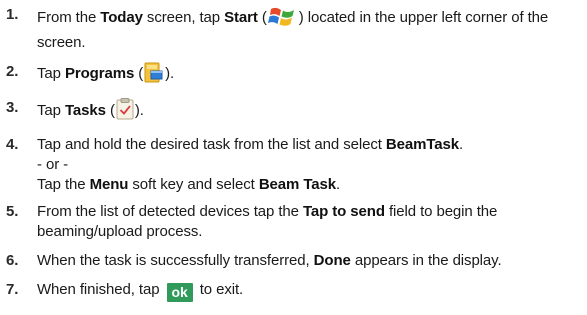 The height and width of the screenshot is (315, 587). Describe the element at coordinates (154, 75) in the screenshot. I see `programs-folder-icon` at that location.